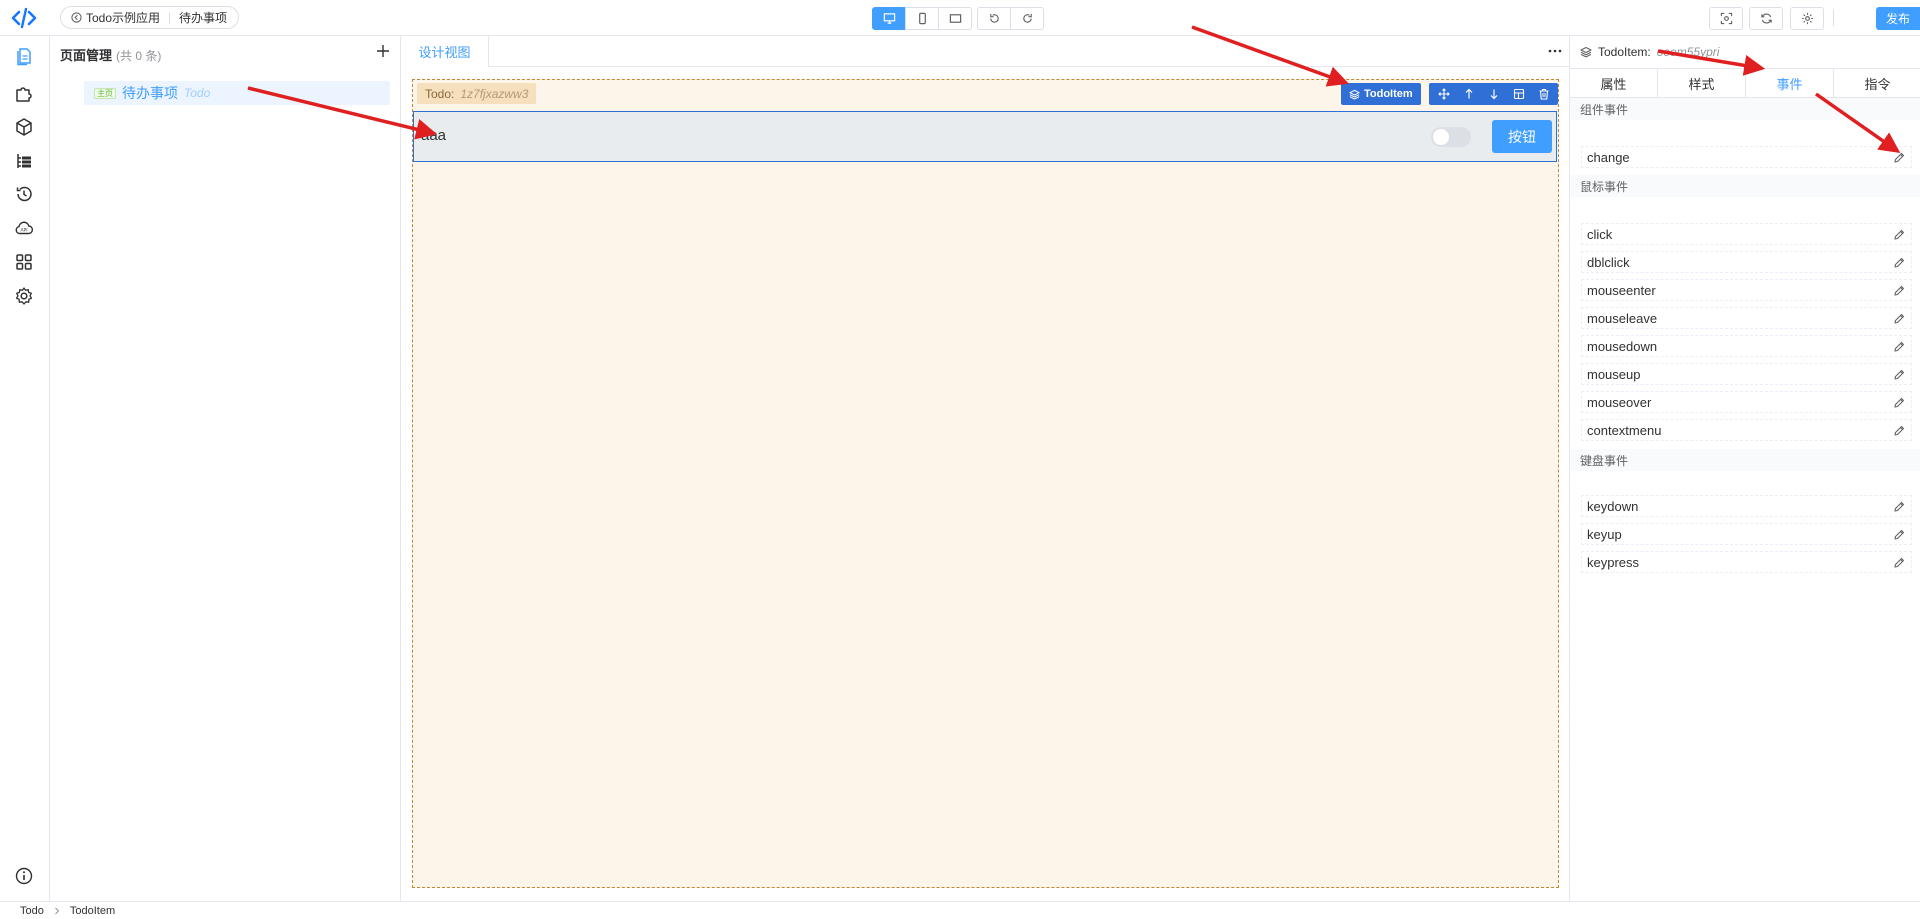 Image resolution: width=1920 pixels, height=919 pixels. Describe the element at coordinates (203, 17) in the screenshot. I see `page-name: 待办事项` at that location.